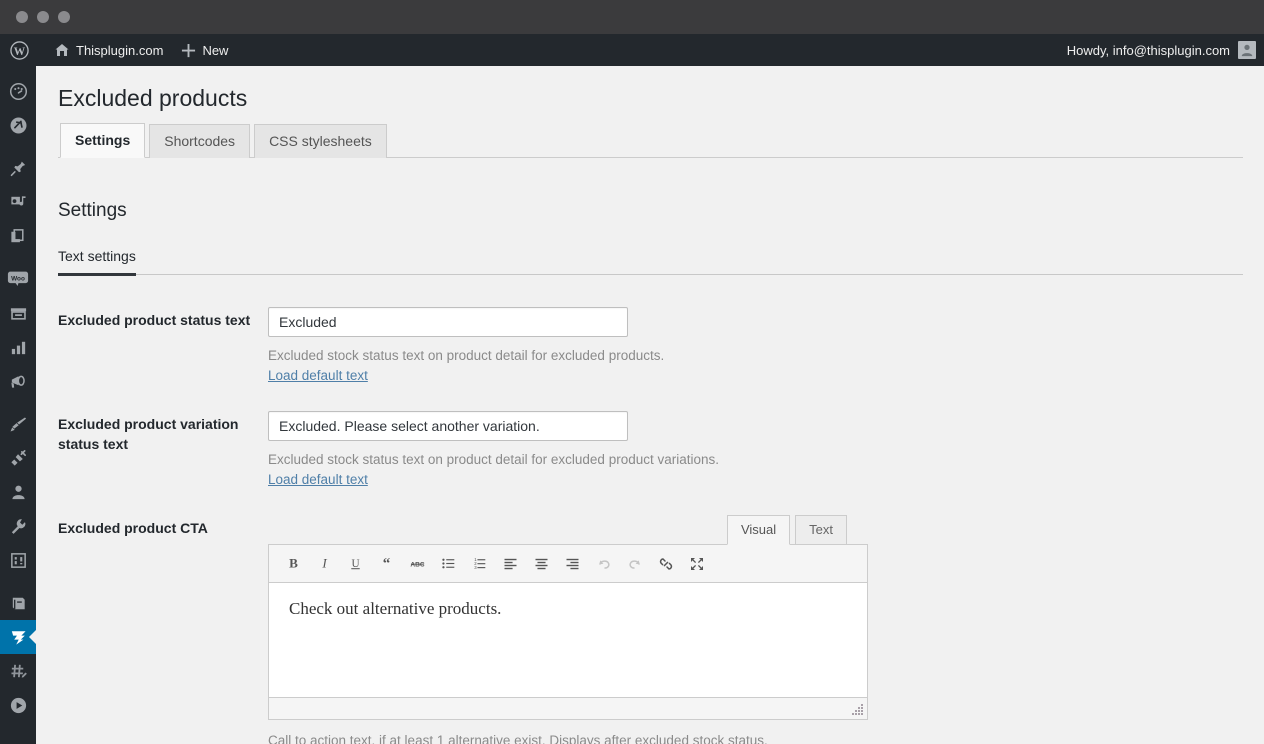  I want to click on sidebar-item-appearance, so click(18, 424).